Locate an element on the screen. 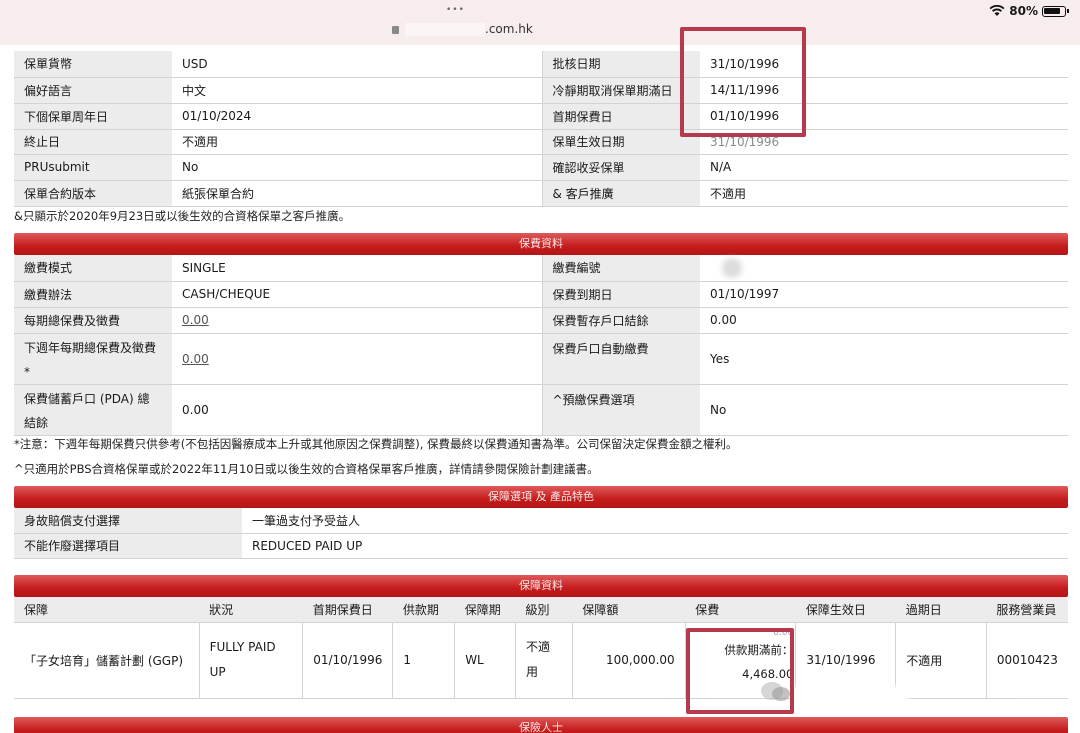  column-header: 服務營業員 is located at coordinates (1027, 610).